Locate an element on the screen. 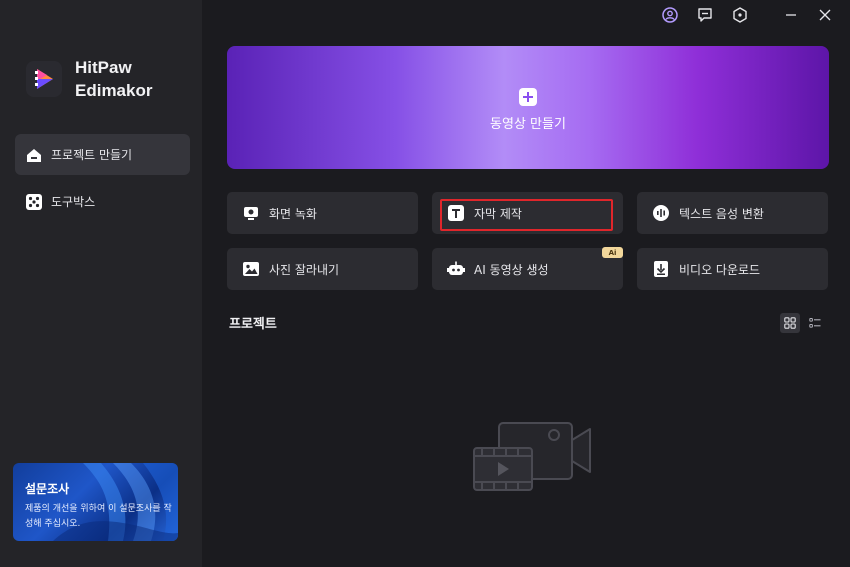 This screenshot has height=567, width=850. plus-icon is located at coordinates (528, 97).